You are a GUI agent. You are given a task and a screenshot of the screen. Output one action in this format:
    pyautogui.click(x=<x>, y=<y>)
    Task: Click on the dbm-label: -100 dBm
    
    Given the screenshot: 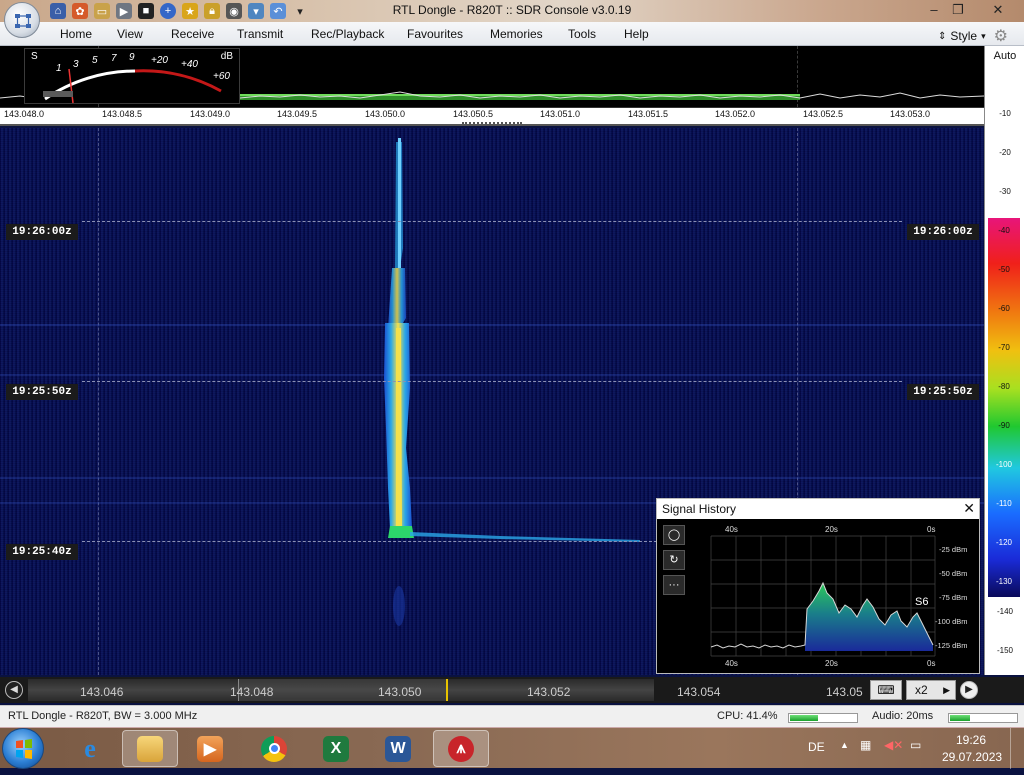 What is the action you would take?
    pyautogui.click(x=951, y=621)
    